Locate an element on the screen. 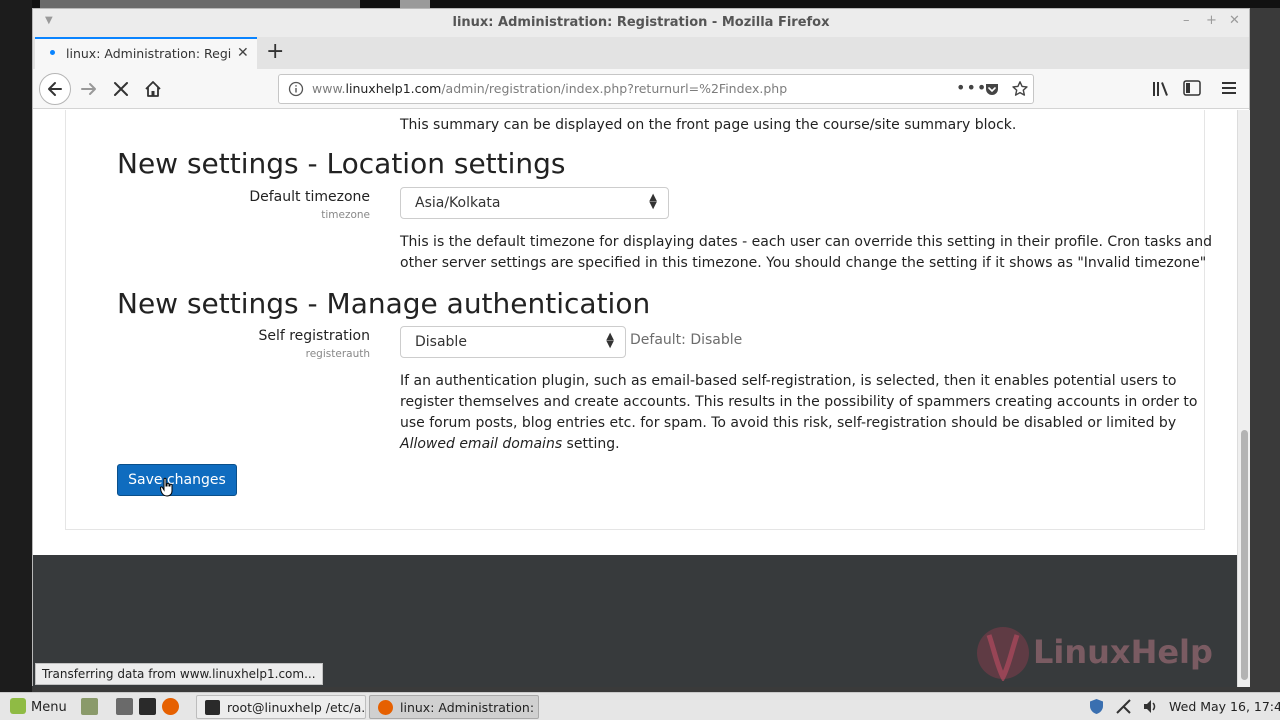  self-registration-label: Self registration is located at coordinates (314, 336).